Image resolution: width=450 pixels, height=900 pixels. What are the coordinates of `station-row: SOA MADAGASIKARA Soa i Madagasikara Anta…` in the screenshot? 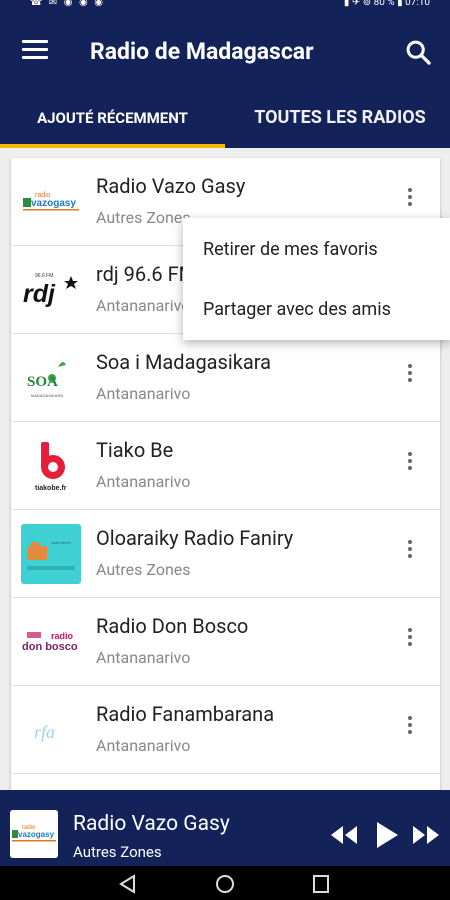 It's located at (225, 378).